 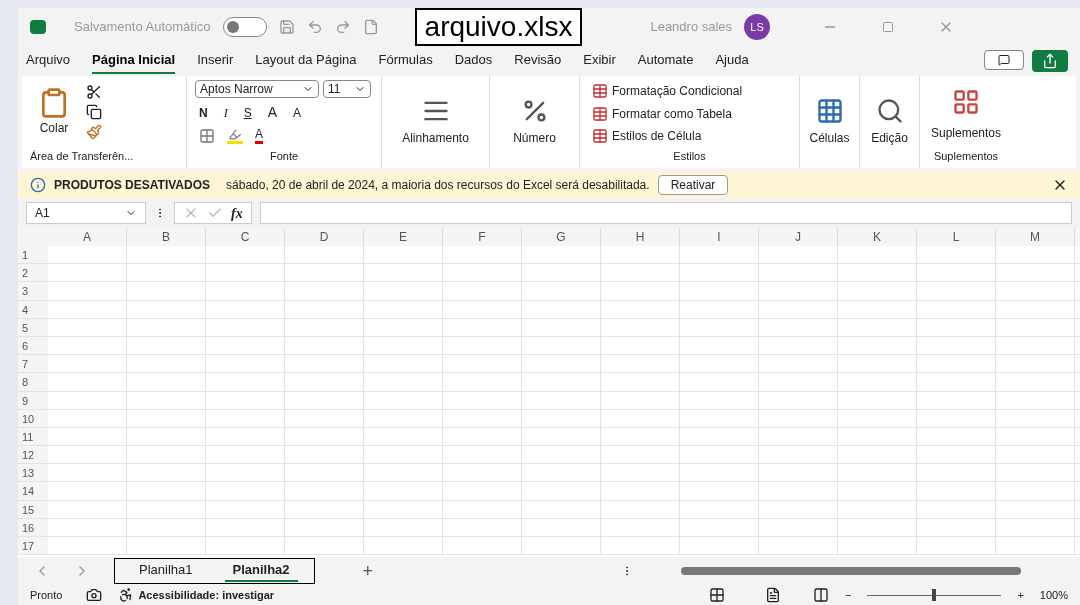 What do you see at coordinates (33, 473) in the screenshot?
I see `row-header: 13` at bounding box center [33, 473].